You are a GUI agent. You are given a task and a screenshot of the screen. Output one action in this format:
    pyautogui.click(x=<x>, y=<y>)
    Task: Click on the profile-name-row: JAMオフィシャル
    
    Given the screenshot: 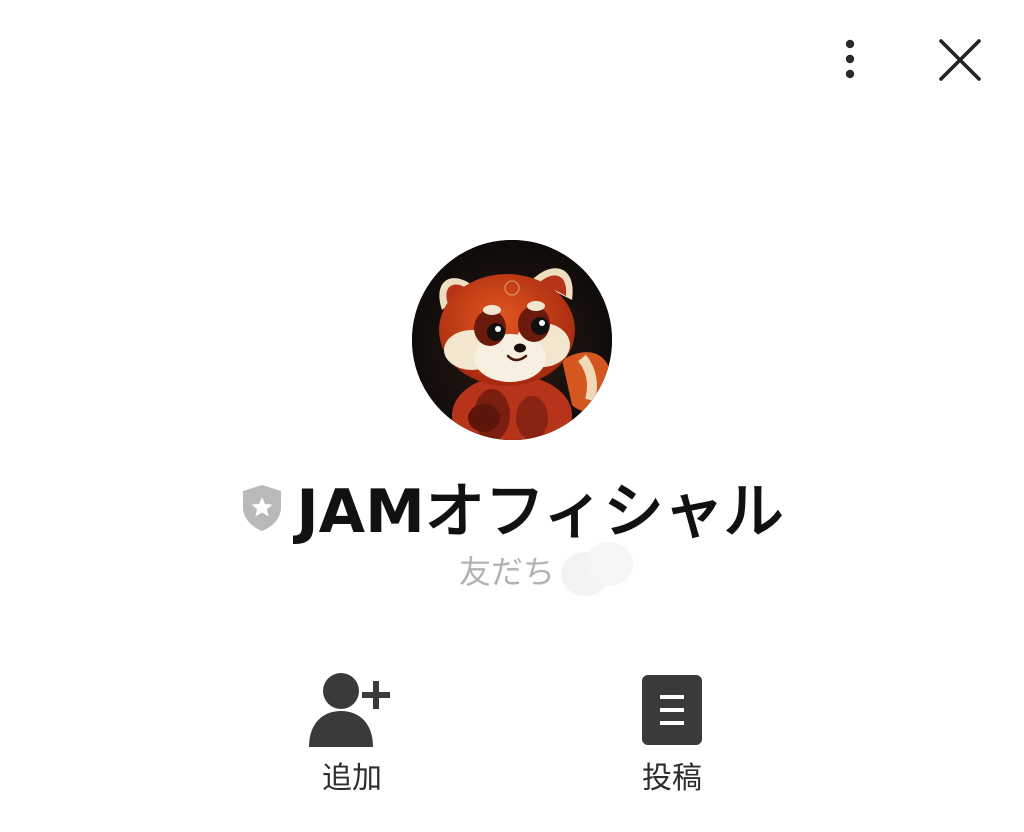 What is the action you would take?
    pyautogui.click(x=512, y=508)
    